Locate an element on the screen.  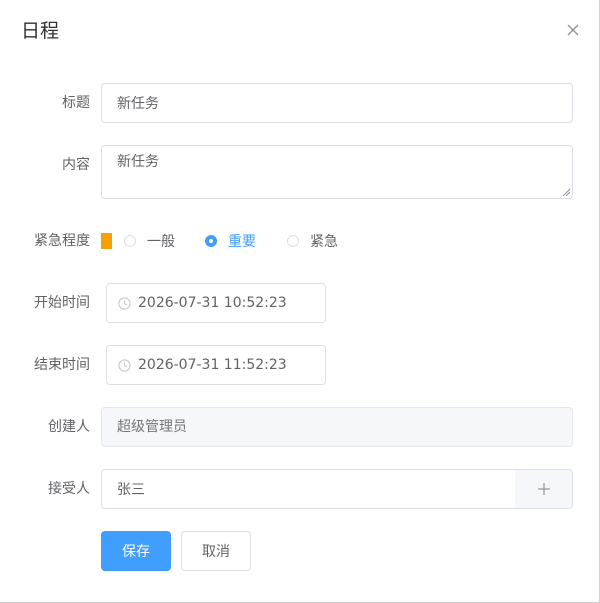
urgency-label: 紧急程度 is located at coordinates (62, 241).